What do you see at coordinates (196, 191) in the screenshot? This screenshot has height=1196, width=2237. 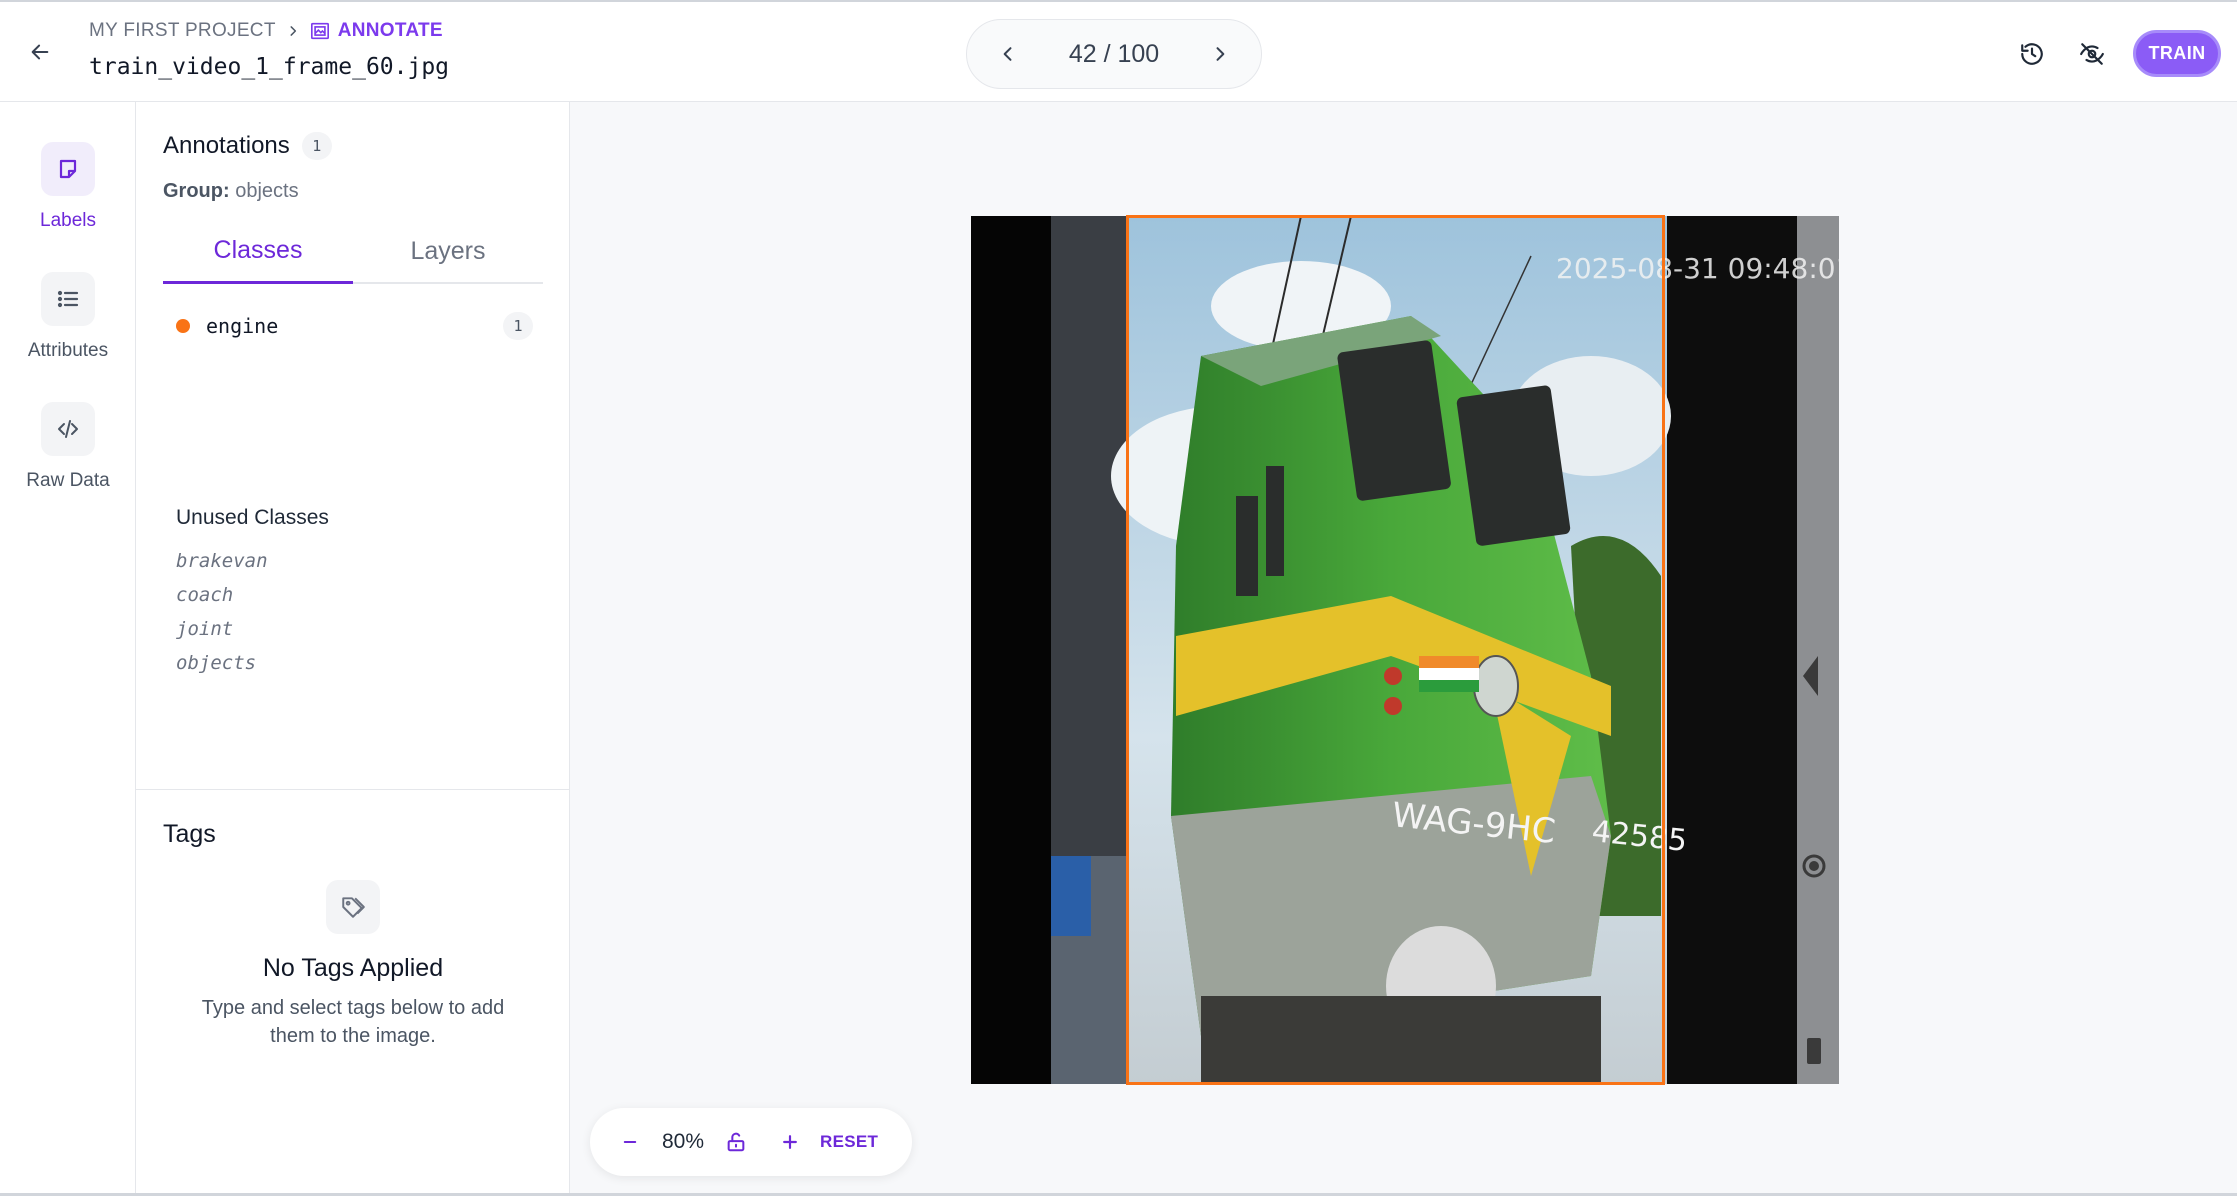 I see `group-label: Group:` at bounding box center [196, 191].